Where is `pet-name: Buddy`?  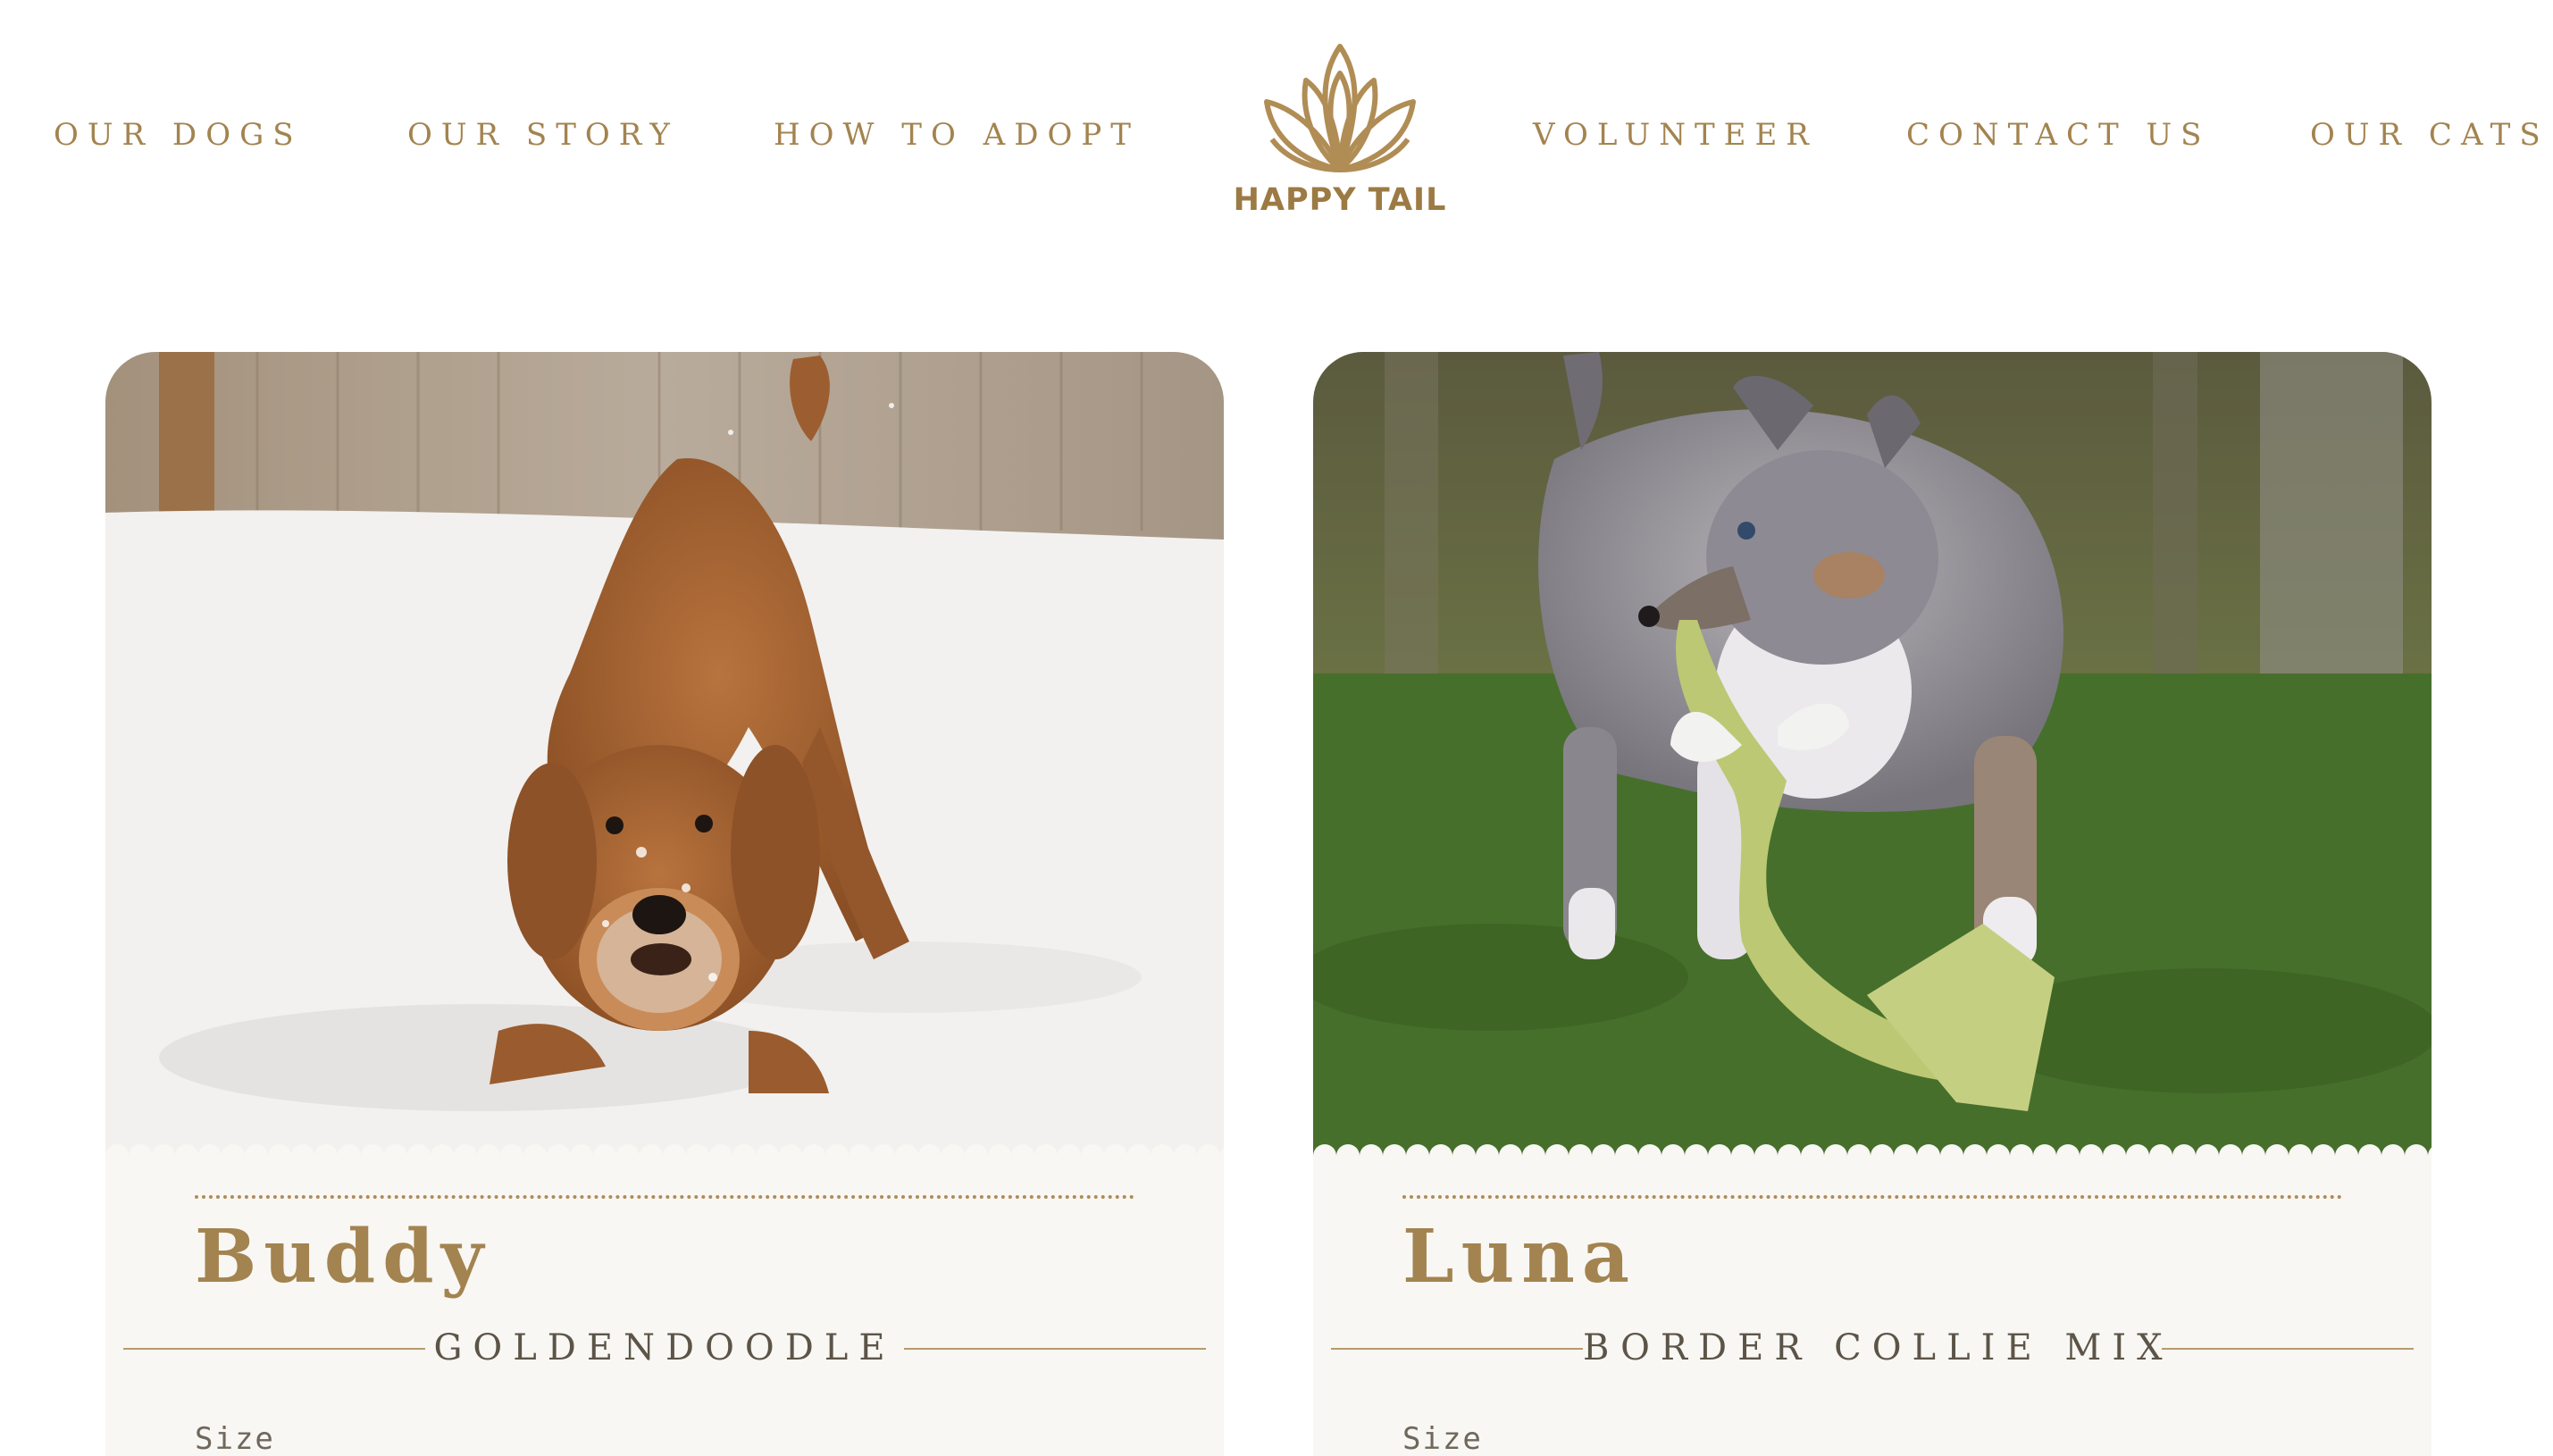 pet-name: Buddy is located at coordinates (343, 1257).